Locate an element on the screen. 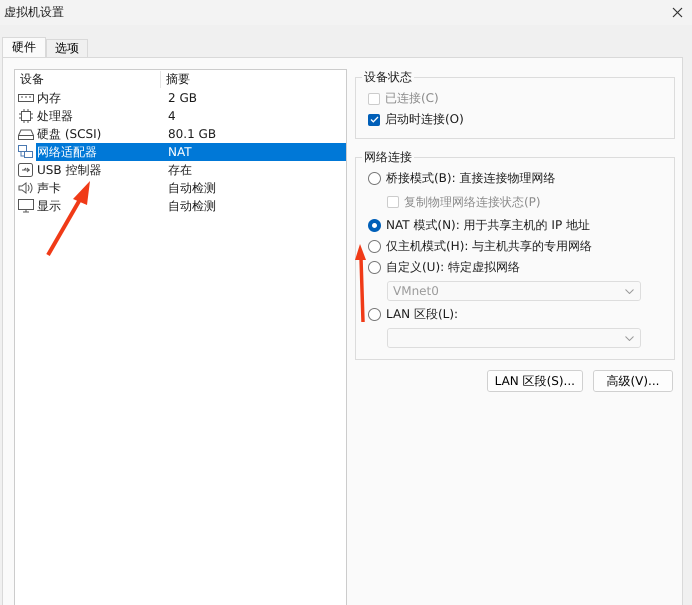 The image size is (692, 605). list-row: 内存 2 GB is located at coordinates (191, 98).